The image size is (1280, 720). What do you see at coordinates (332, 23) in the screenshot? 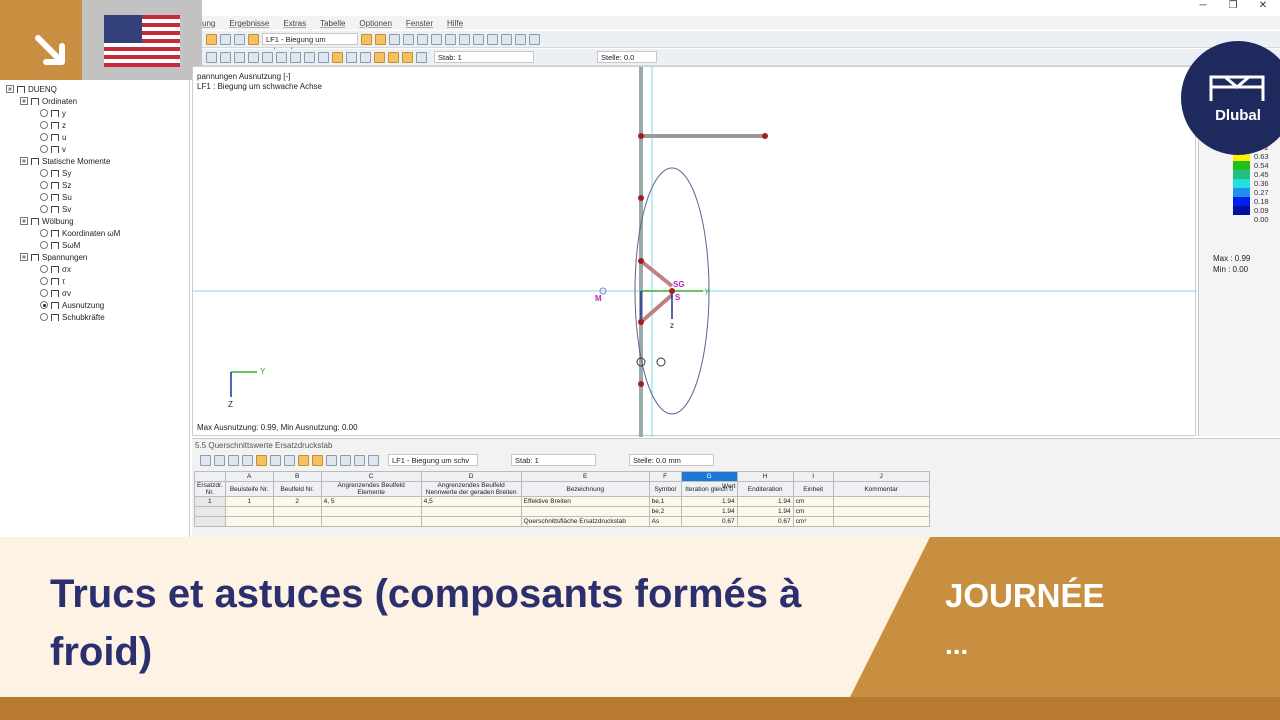
I see `menu-tabelle: Tabelle` at bounding box center [332, 23].